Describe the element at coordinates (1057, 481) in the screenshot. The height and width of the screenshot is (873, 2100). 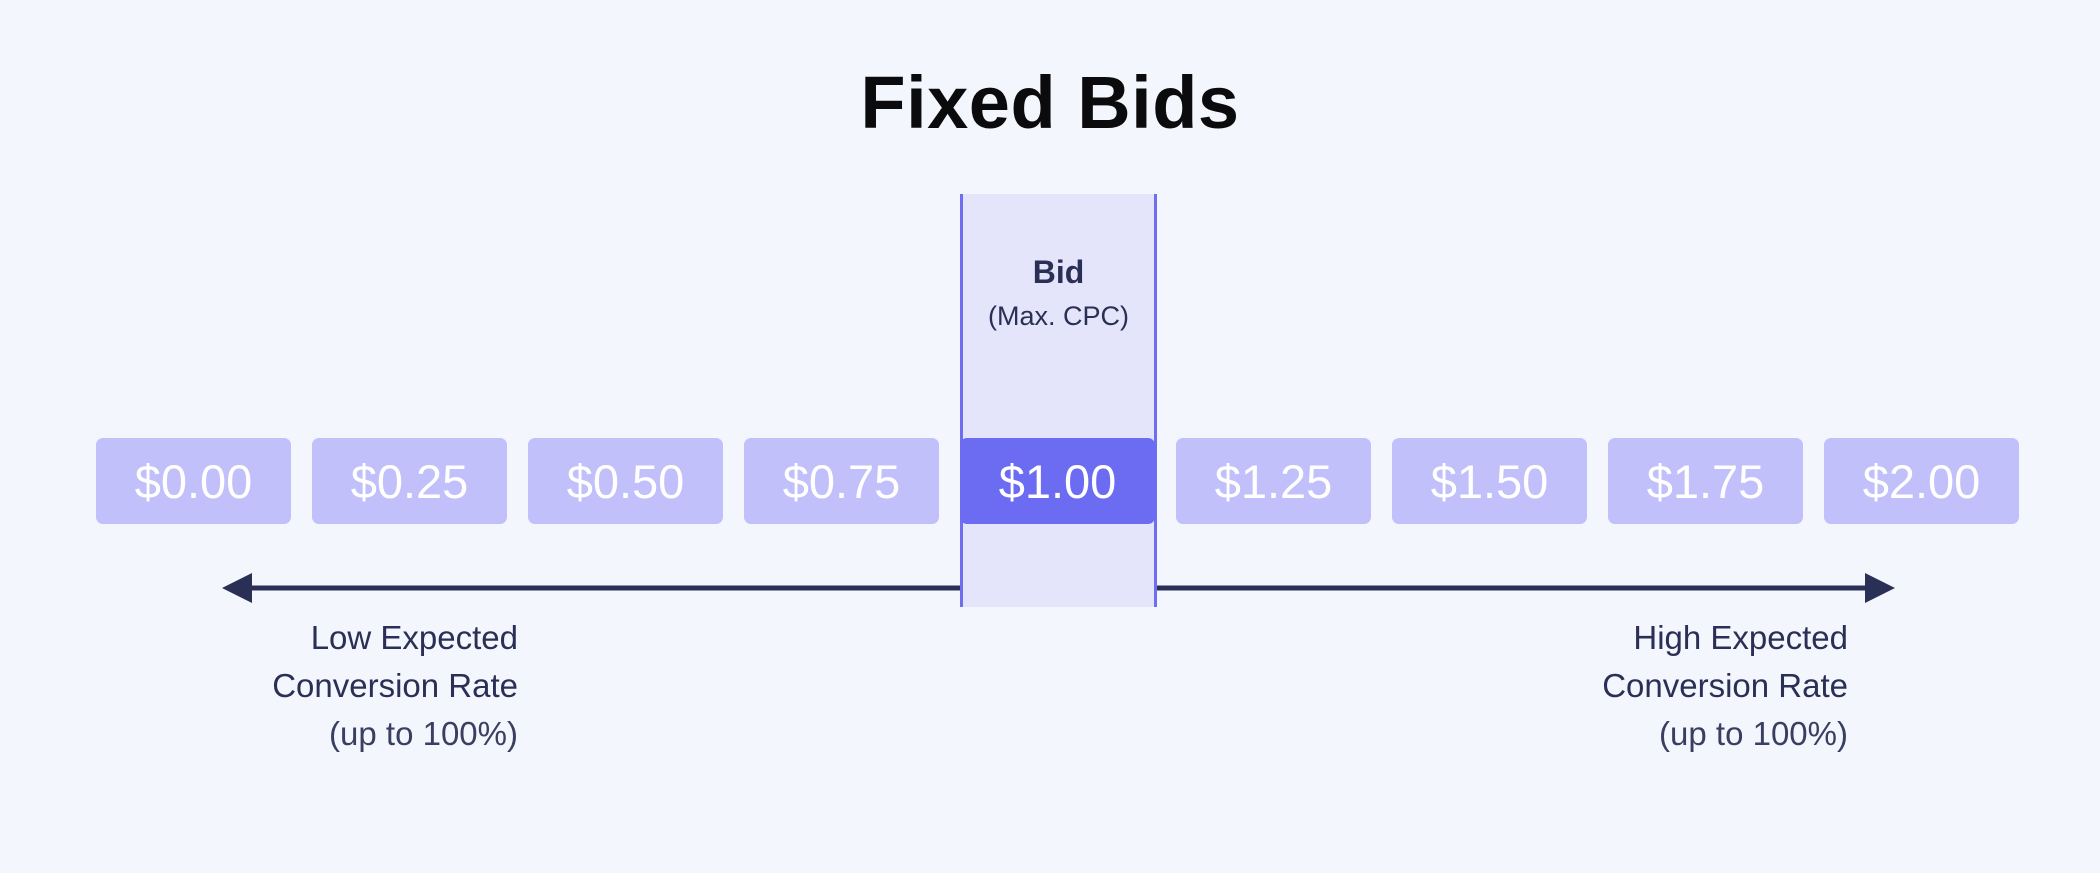
I see `bid-option-selected: $1.00` at that location.